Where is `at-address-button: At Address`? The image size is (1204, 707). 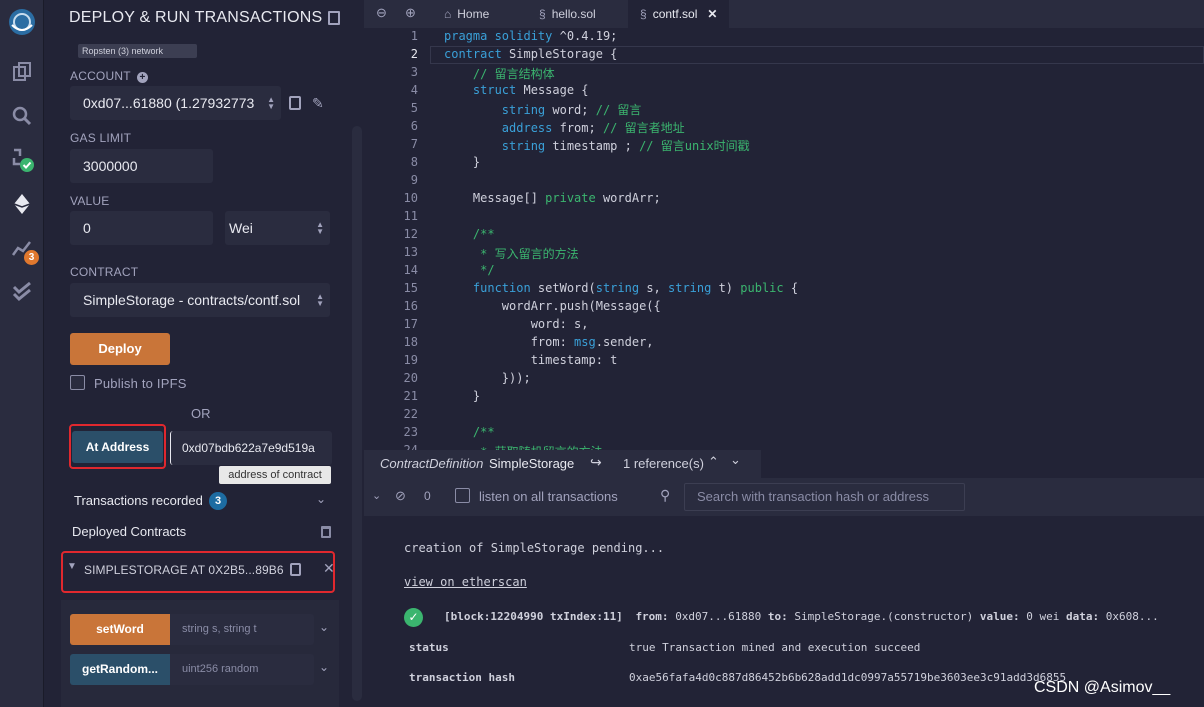 at-address-button: At Address is located at coordinates (117, 447).